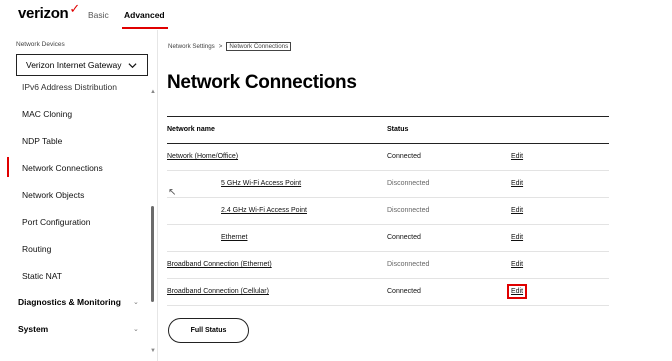 Image resolution: width=672 pixels, height=361 pixels. I want to click on column-header-network-name: Network name, so click(191, 129).